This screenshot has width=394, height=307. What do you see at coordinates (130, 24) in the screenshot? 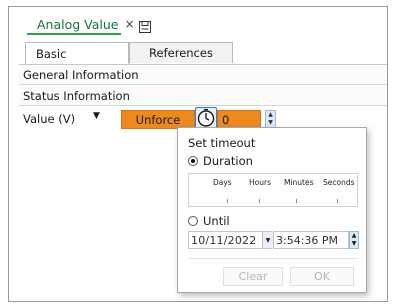
I see `close-icon: ×` at bounding box center [130, 24].